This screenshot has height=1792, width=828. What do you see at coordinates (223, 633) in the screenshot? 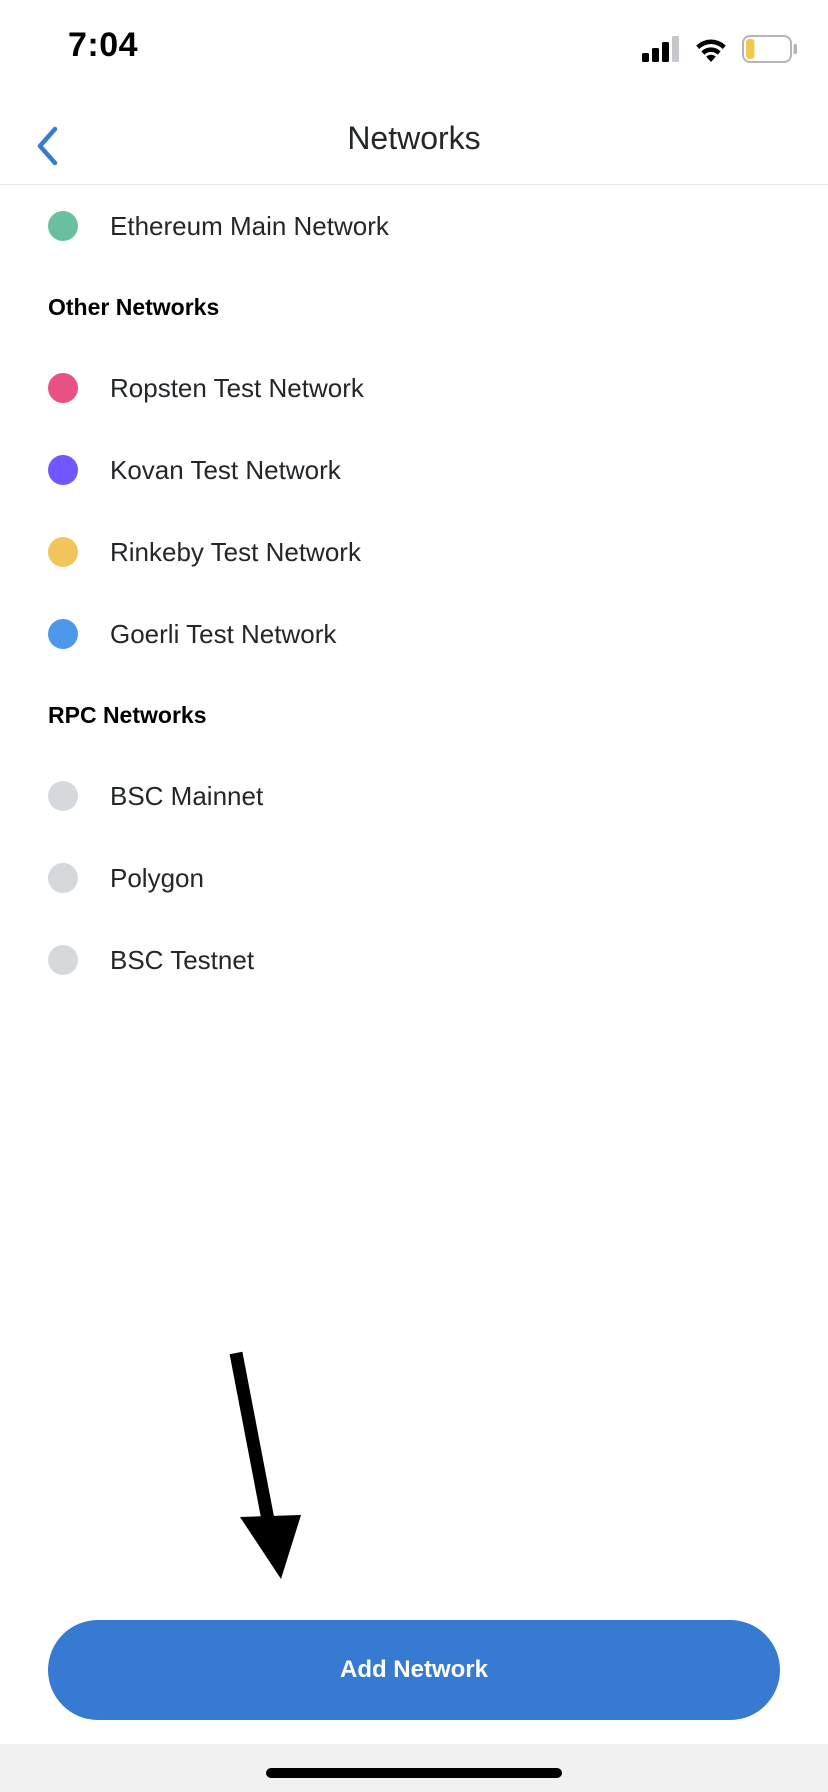
I see `network-label: Goerli Test Network` at bounding box center [223, 633].